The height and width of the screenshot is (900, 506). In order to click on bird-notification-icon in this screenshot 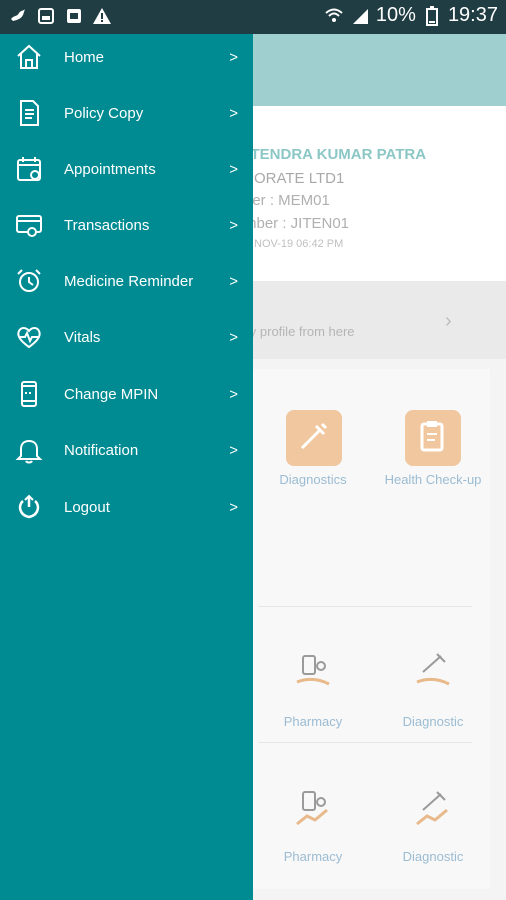, I will do `click(18, 16)`.